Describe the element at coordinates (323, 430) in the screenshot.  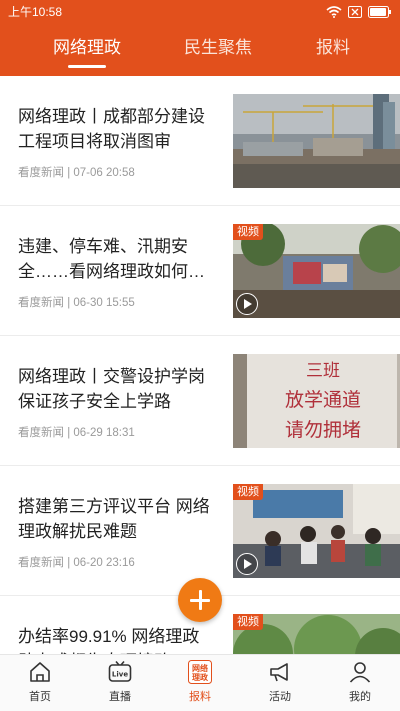
I see `image-text: 请勿拥堵` at that location.